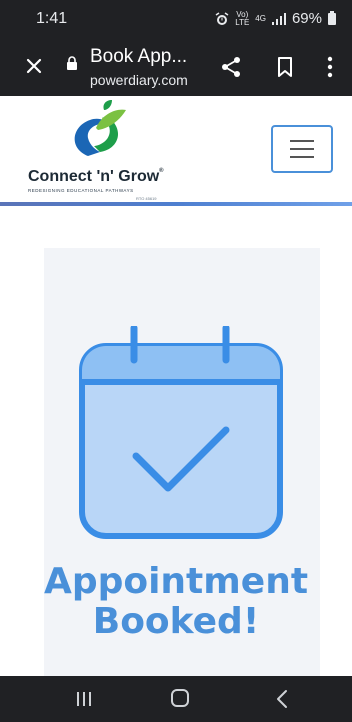 Image resolution: width=352 pixels, height=722 pixels. What do you see at coordinates (282, 699) in the screenshot?
I see `back-icon` at bounding box center [282, 699].